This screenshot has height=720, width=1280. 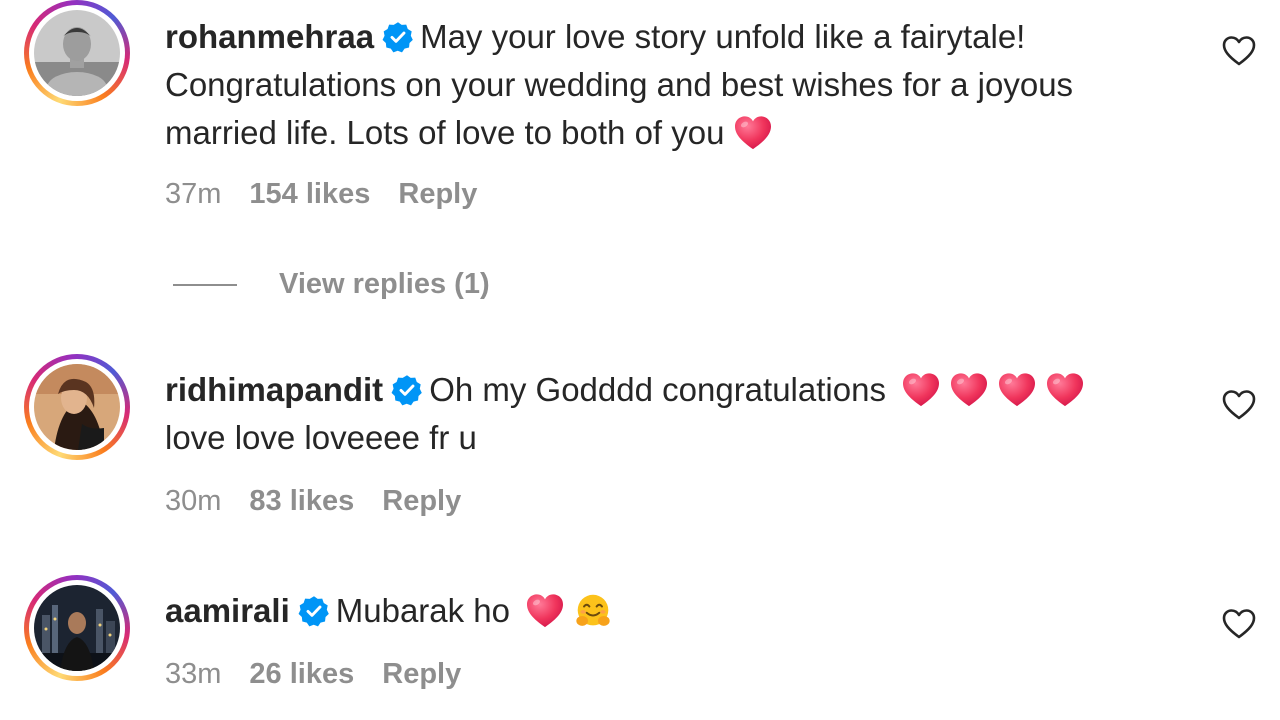 What do you see at coordinates (301, 674) in the screenshot?
I see `likes-count: 26 likes` at bounding box center [301, 674].